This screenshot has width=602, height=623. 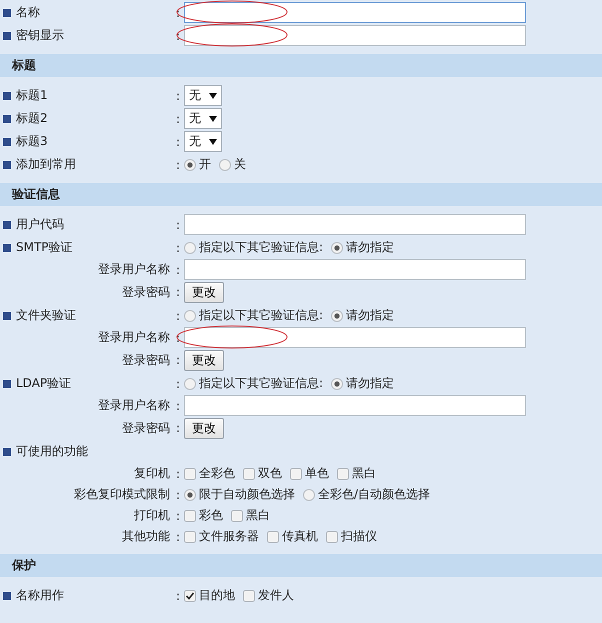 What do you see at coordinates (134, 269) in the screenshot?
I see `field-label: 登录用户名称` at bounding box center [134, 269].